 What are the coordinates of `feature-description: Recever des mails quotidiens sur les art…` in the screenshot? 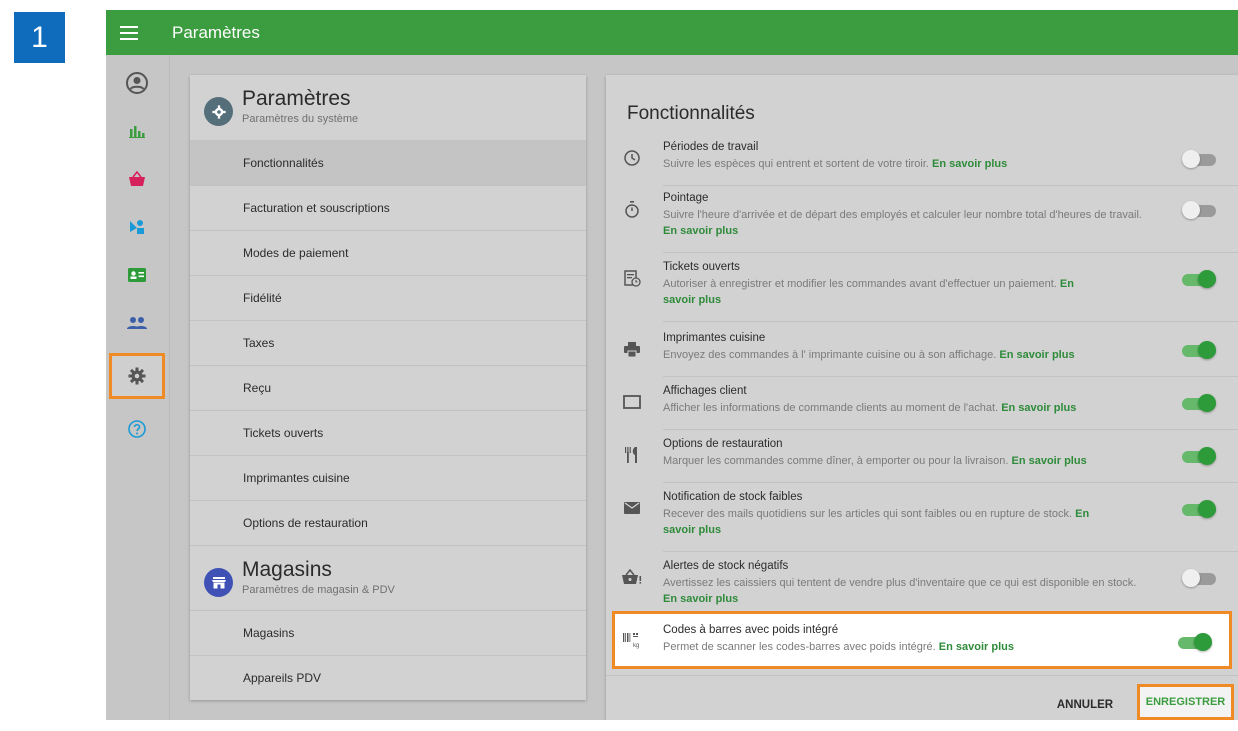 It's located at (876, 522).